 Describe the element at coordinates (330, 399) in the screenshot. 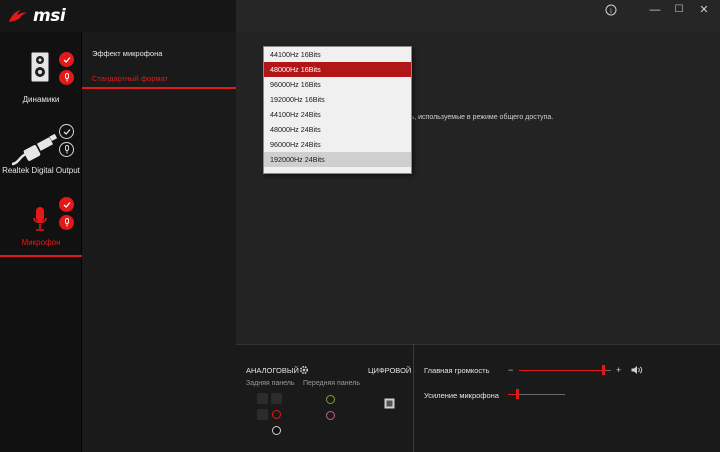

I see `front-headphone-jack` at that location.